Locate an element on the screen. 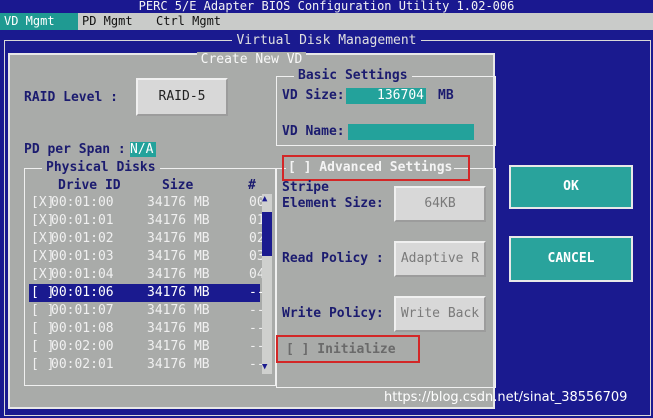  vd-size-label: VD Size: is located at coordinates (313, 95).